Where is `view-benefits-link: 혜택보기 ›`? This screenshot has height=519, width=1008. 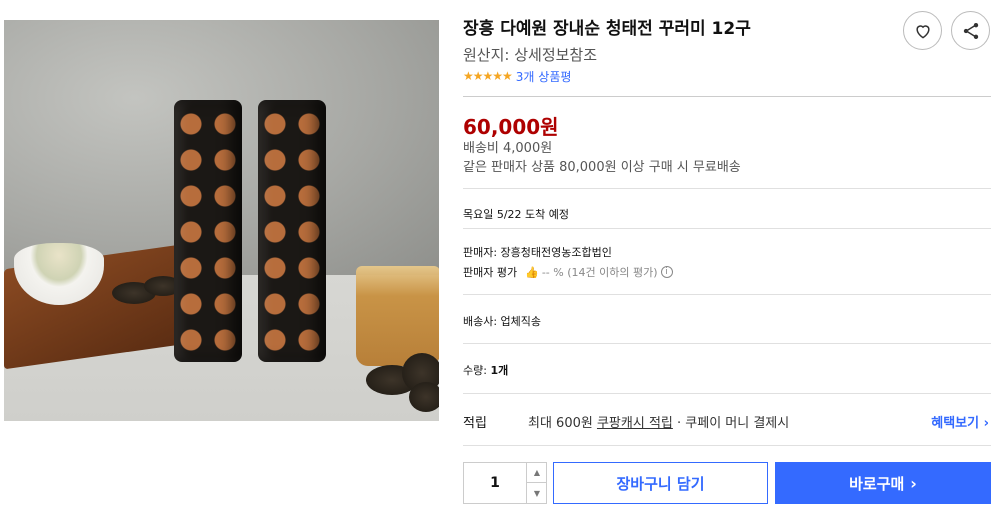 view-benefits-link: 혜택보기 › is located at coordinates (960, 421).